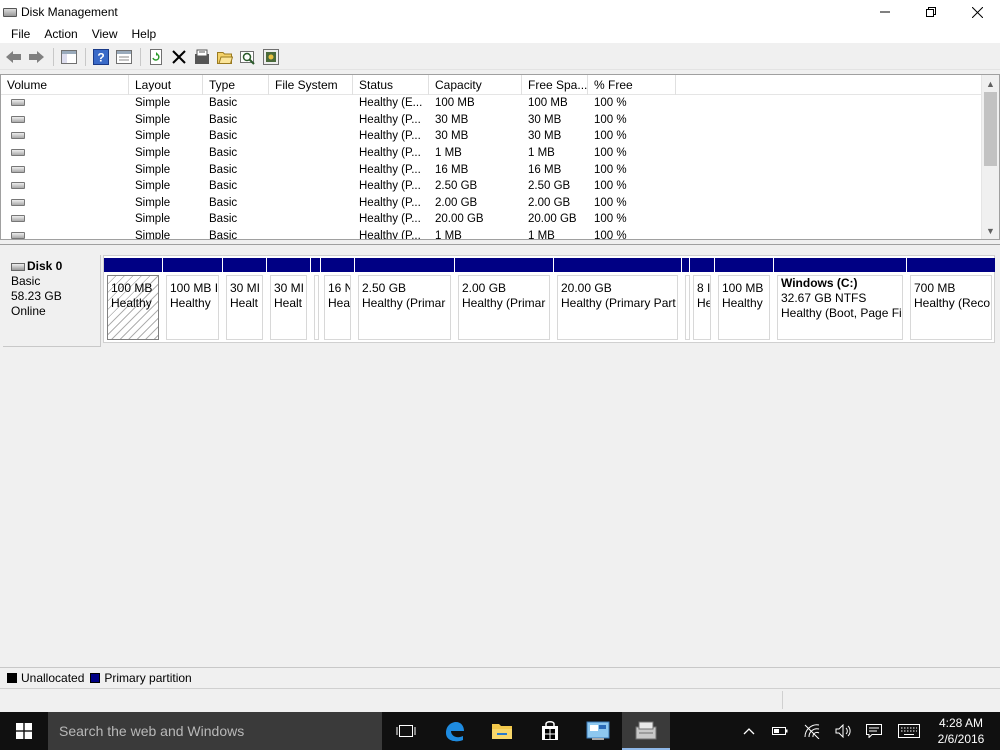 The image size is (1000, 750). I want to click on legend-swatch-primary, so click(95, 677).